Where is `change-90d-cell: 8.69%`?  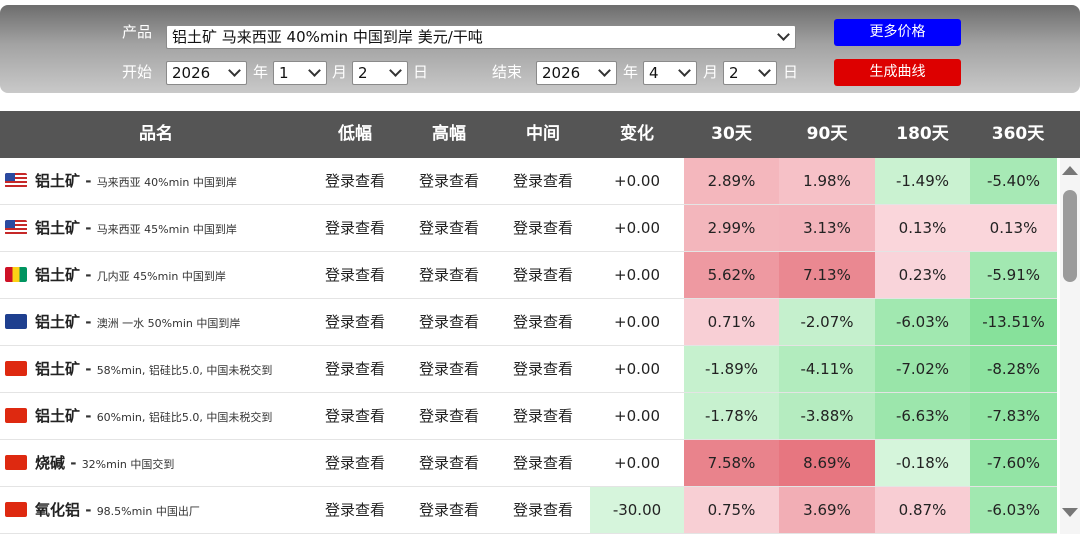 change-90d-cell: 8.69% is located at coordinates (827, 463).